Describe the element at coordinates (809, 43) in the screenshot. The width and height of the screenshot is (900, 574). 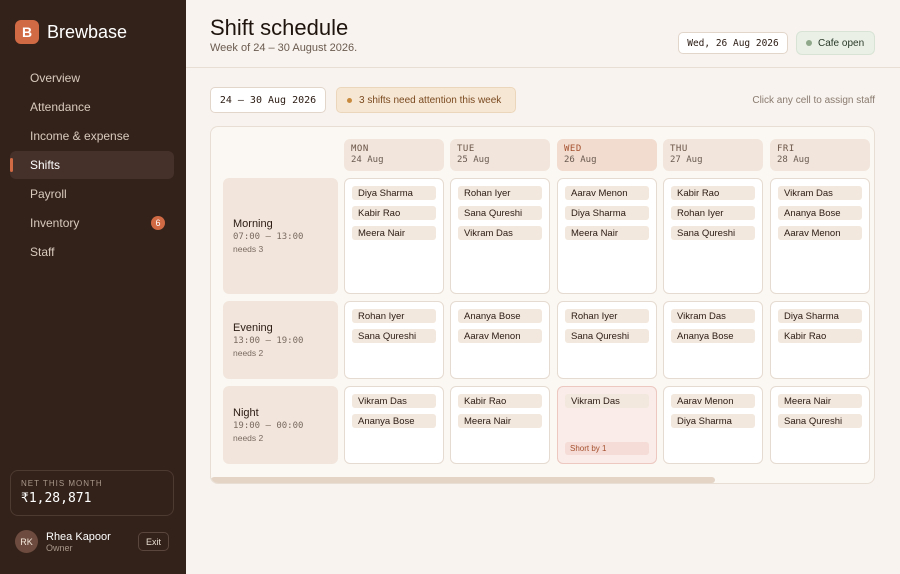
I see `status-dot-icon` at that location.